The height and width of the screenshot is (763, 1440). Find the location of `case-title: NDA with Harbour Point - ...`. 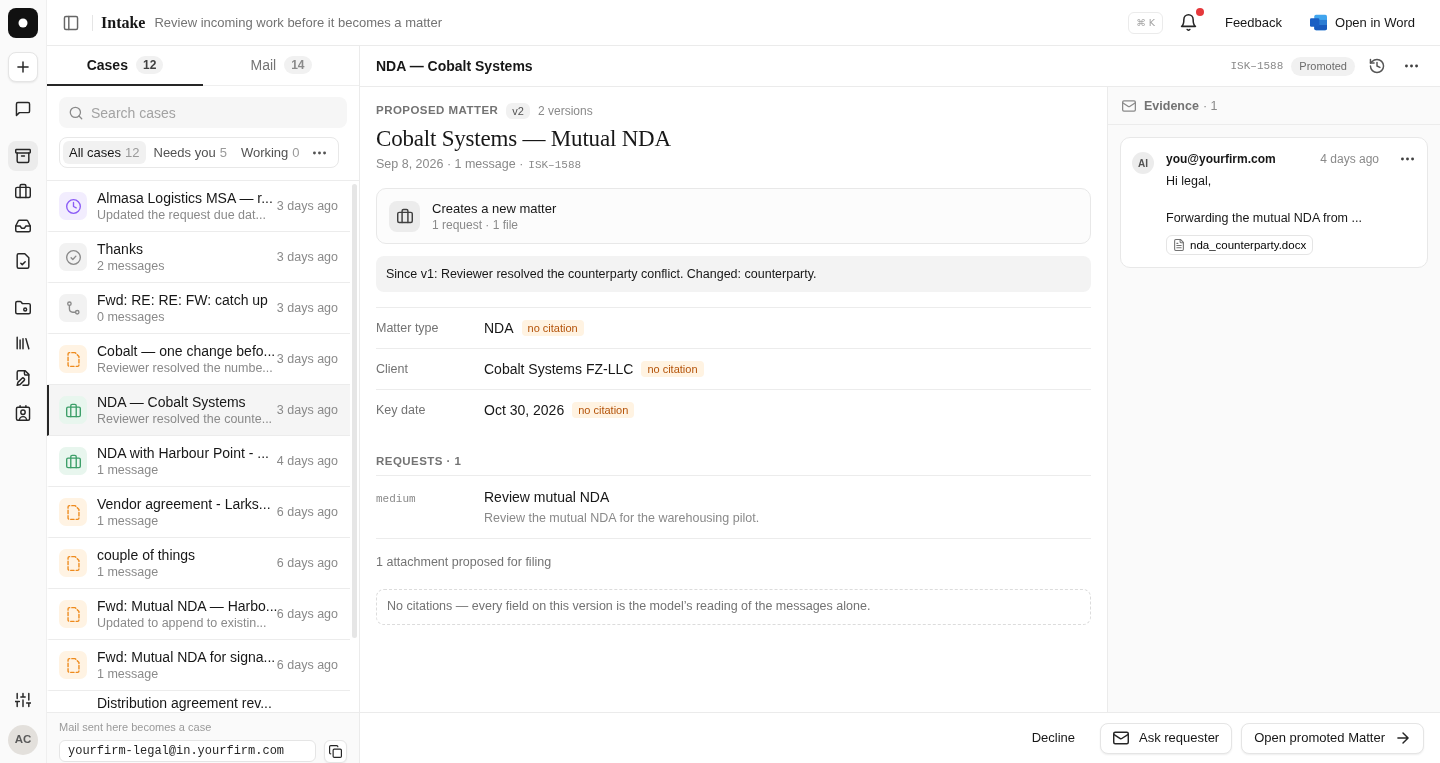

case-title: NDA with Harbour Point - ... is located at coordinates (183, 453).